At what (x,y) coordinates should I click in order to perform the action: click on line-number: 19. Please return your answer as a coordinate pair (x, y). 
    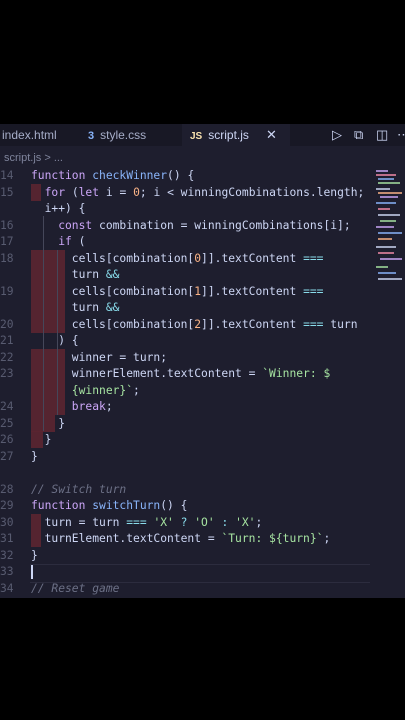
    Looking at the image, I should click on (7, 291).